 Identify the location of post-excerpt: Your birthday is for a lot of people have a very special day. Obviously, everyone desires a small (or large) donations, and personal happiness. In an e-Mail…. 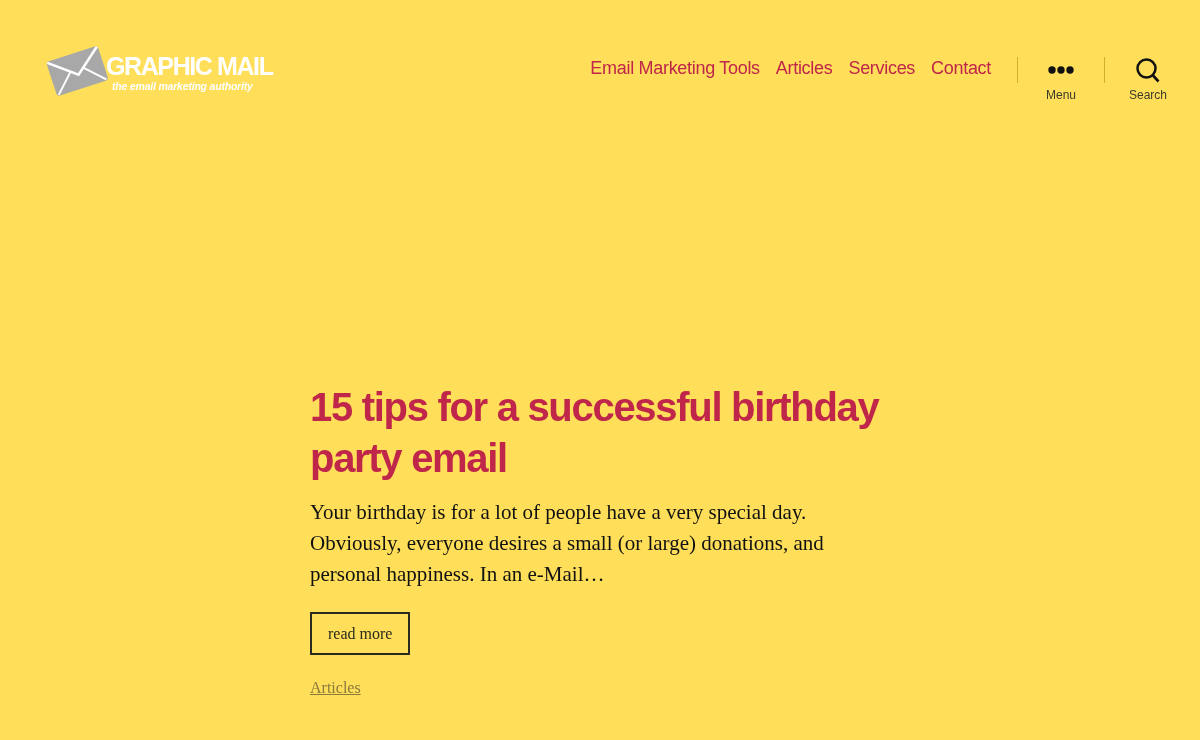
(567, 543).